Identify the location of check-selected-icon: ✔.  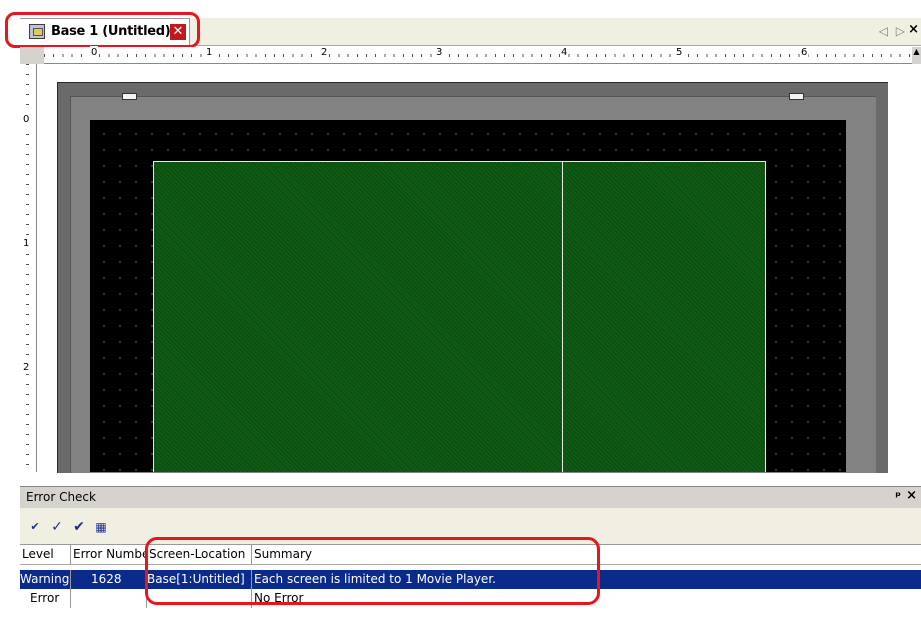
(79, 527).